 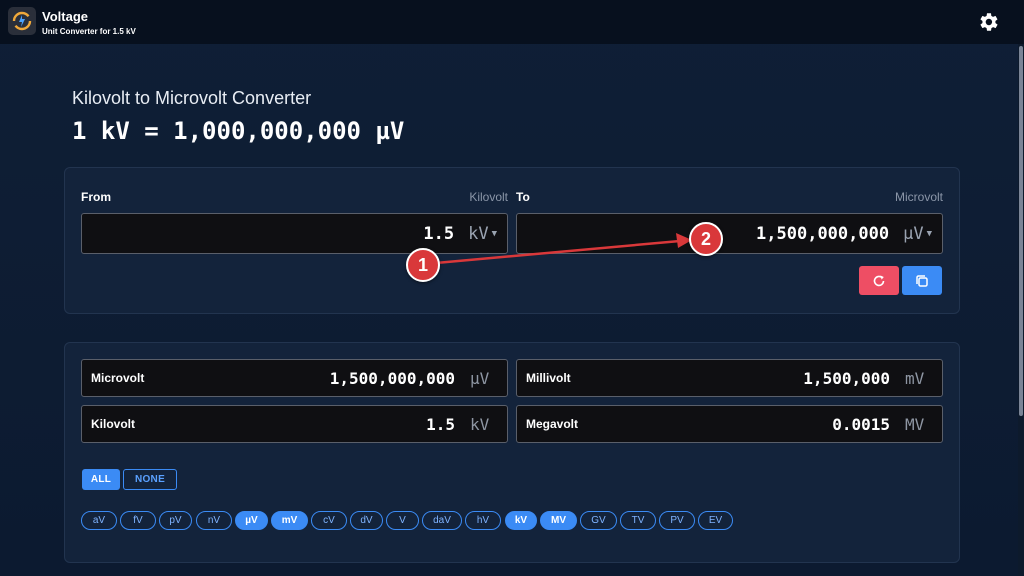 What do you see at coordinates (488, 197) in the screenshot?
I see `from-unit-name: Kilovolt` at bounding box center [488, 197].